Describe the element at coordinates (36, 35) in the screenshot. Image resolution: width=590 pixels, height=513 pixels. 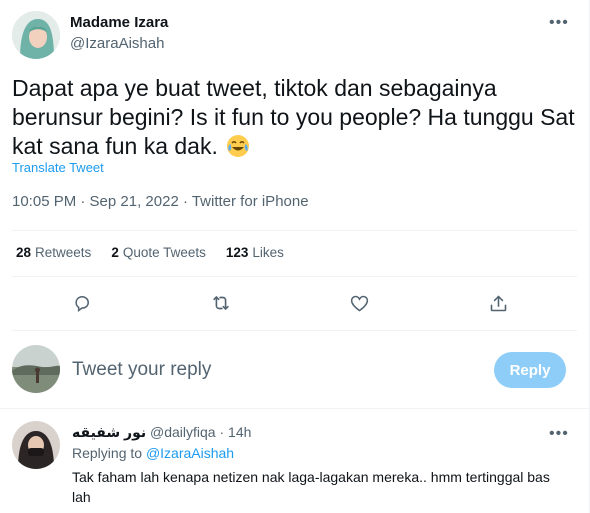
I see `author-avatar` at that location.